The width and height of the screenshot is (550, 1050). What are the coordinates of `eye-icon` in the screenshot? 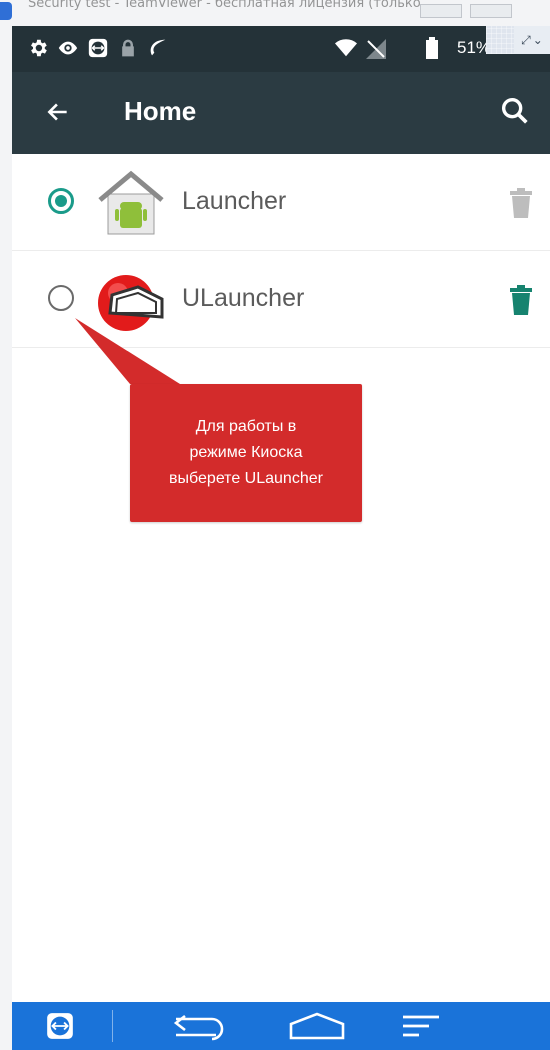 It's located at (68, 48).